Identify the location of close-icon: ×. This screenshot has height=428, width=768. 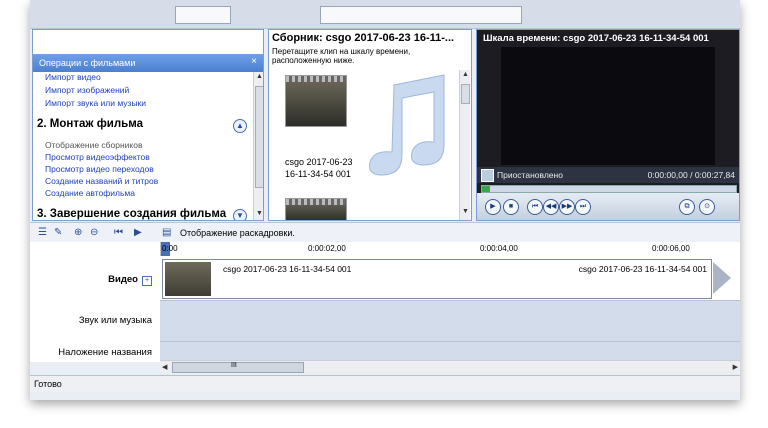
(254, 61).